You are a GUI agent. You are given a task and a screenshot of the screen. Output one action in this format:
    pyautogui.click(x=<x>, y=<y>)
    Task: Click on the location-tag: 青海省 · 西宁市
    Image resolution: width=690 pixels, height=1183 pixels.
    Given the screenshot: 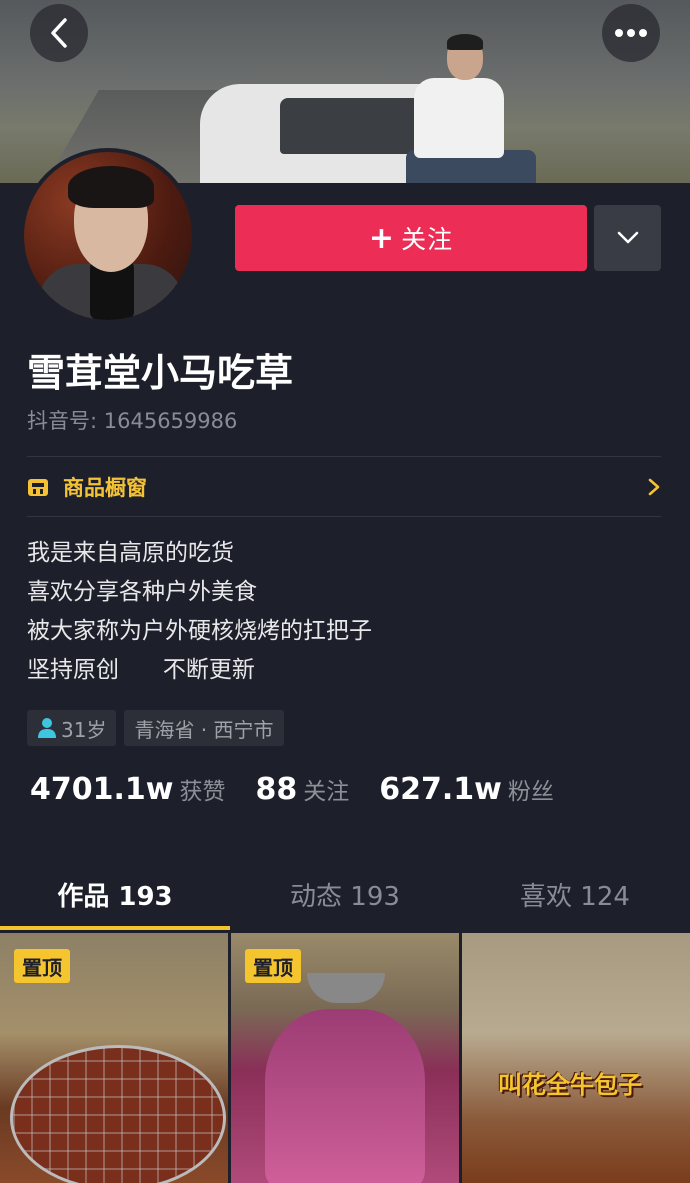 What is the action you would take?
    pyautogui.click(x=204, y=728)
    